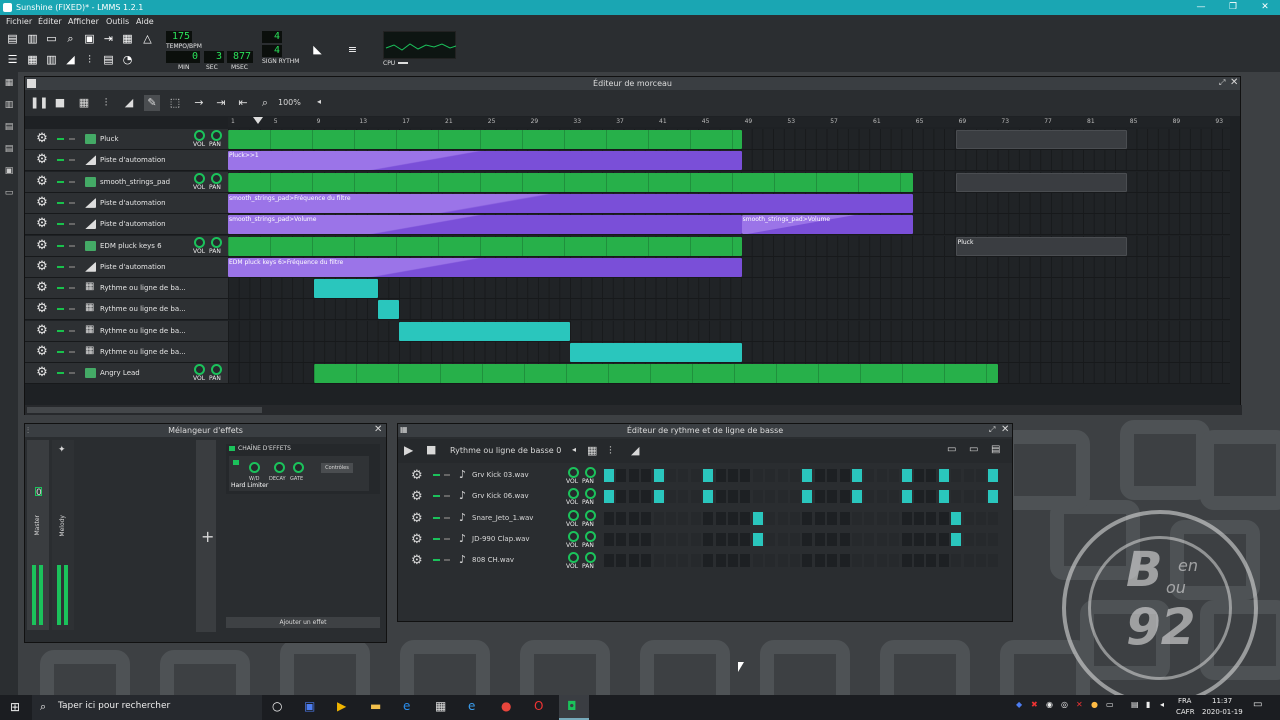 The width and height of the screenshot is (1280, 720). I want to click on time-sig-denominator: 4, so click(272, 51).